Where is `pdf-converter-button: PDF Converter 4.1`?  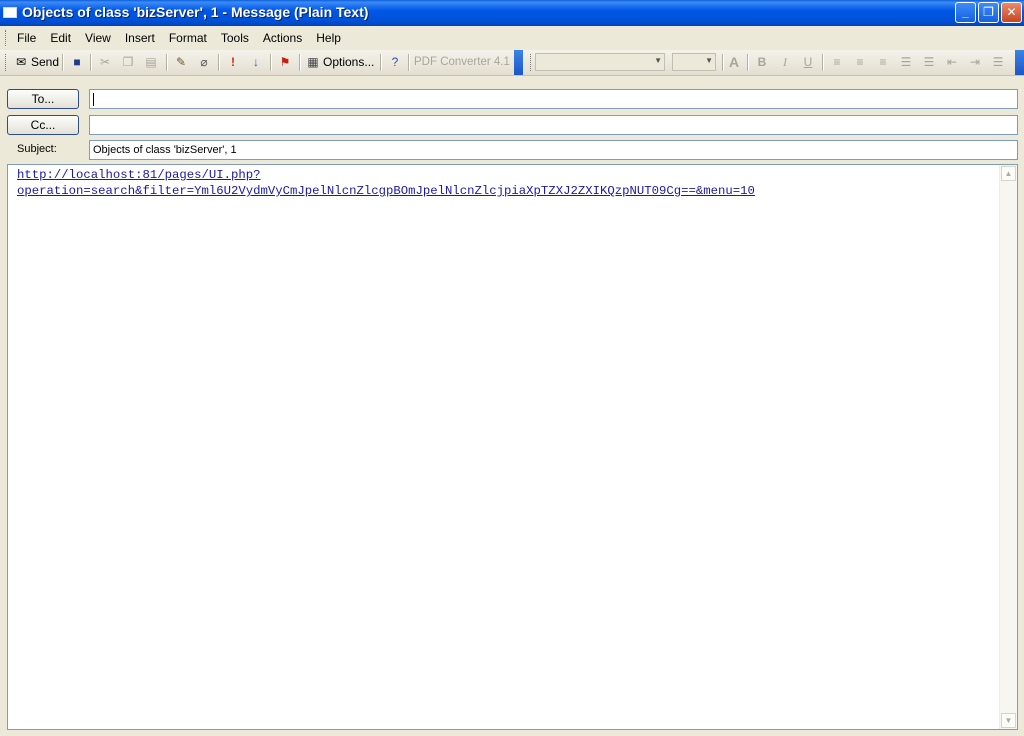
pdf-converter-button: PDF Converter 4.1 is located at coordinates (462, 62).